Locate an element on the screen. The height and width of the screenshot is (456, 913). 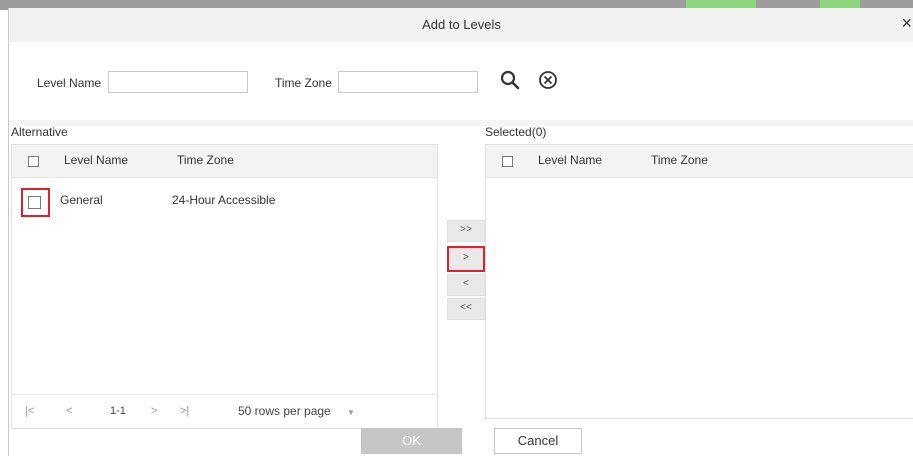
dialog-title-bar: Add to Levels × is located at coordinates (461, 25).